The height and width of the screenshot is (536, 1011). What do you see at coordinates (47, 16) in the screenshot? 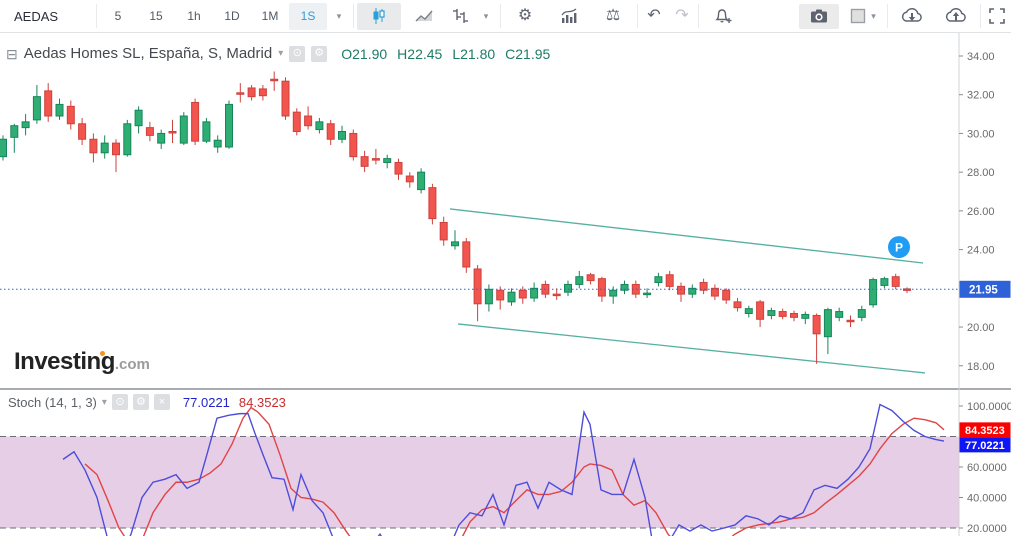
I see `symbol-button: AEDAS` at bounding box center [47, 16].